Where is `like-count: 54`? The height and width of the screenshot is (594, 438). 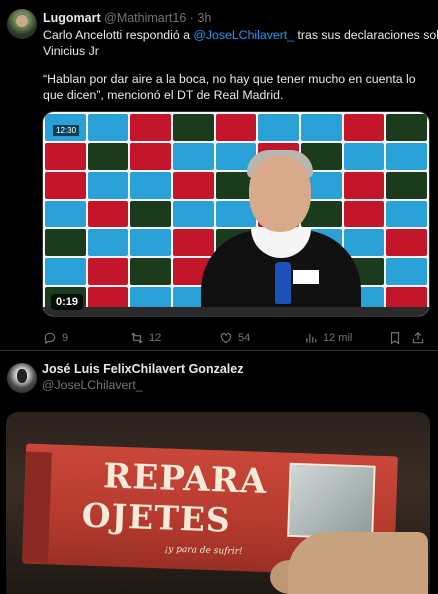 like-count: 54 is located at coordinates (244, 338).